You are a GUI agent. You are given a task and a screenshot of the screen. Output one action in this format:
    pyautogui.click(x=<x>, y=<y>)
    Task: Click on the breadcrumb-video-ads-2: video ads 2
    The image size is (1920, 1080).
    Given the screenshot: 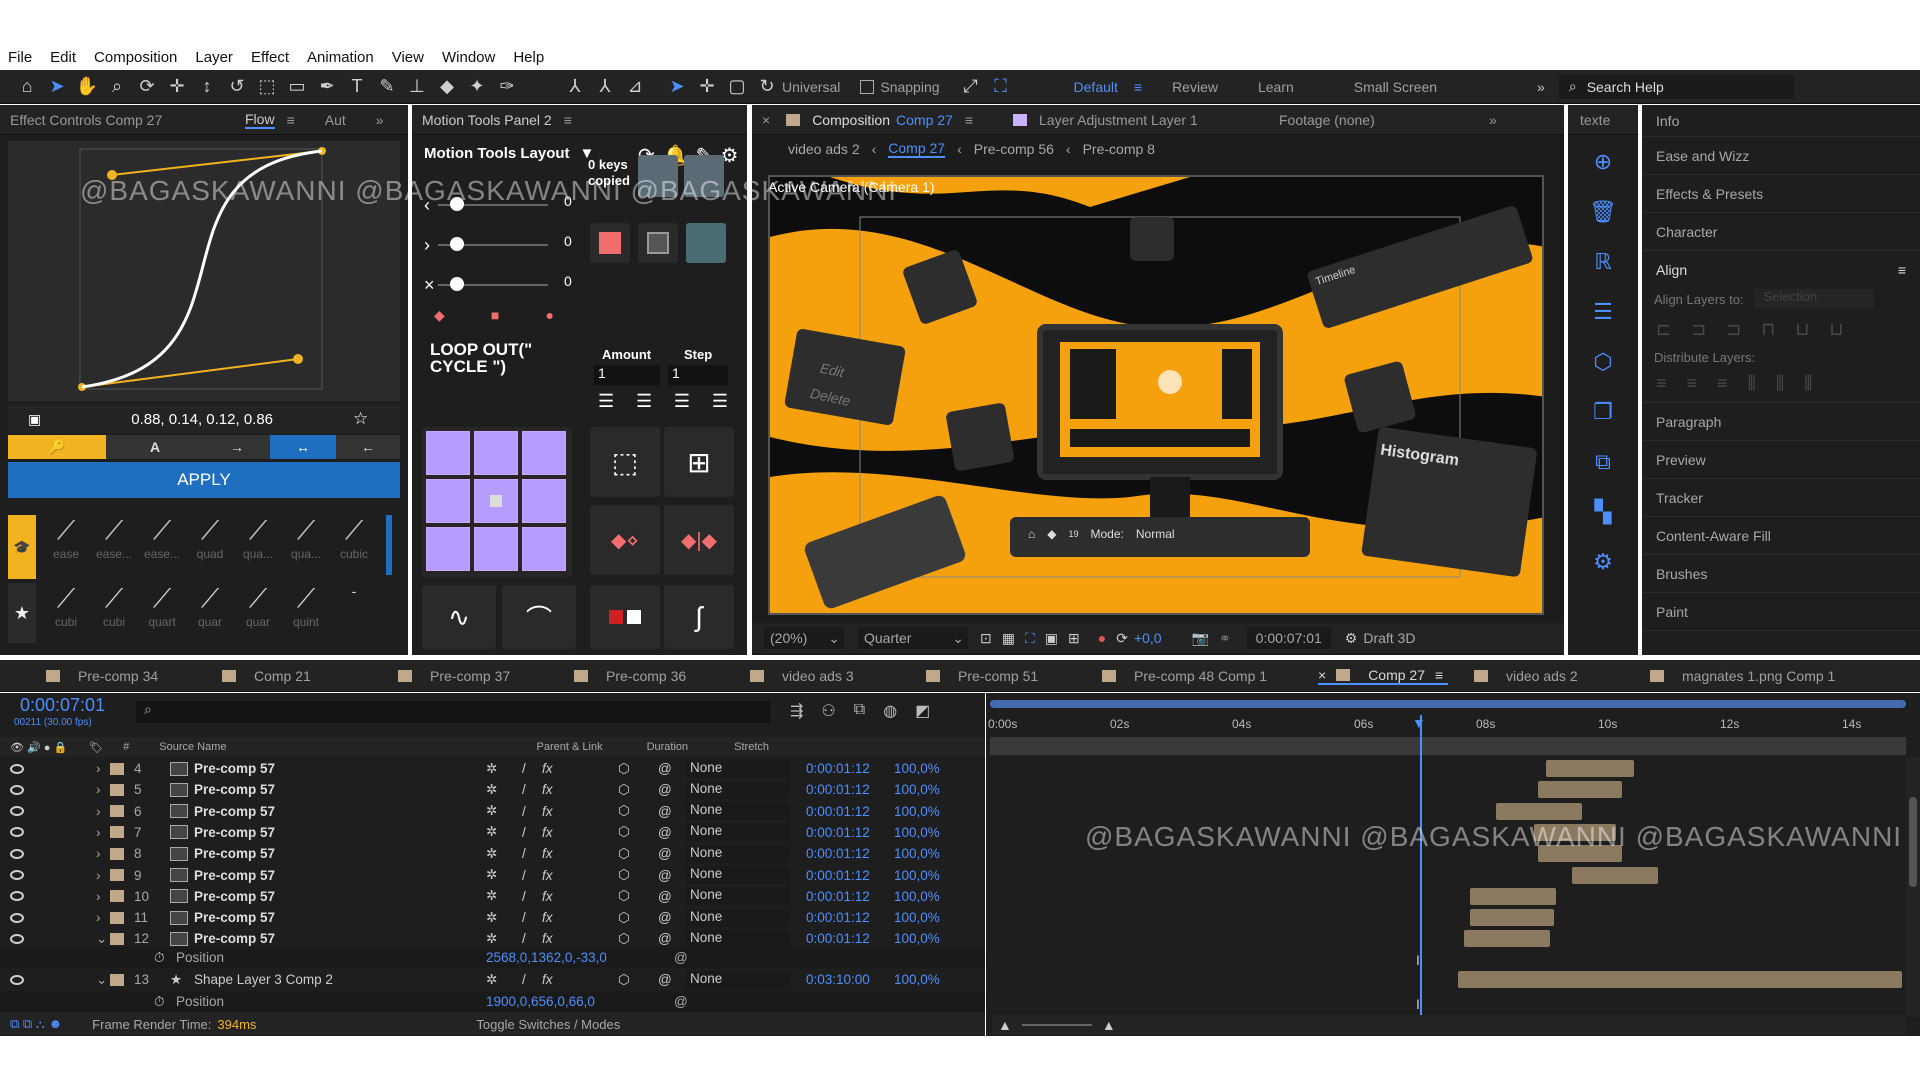 What is the action you would take?
    pyautogui.click(x=824, y=149)
    